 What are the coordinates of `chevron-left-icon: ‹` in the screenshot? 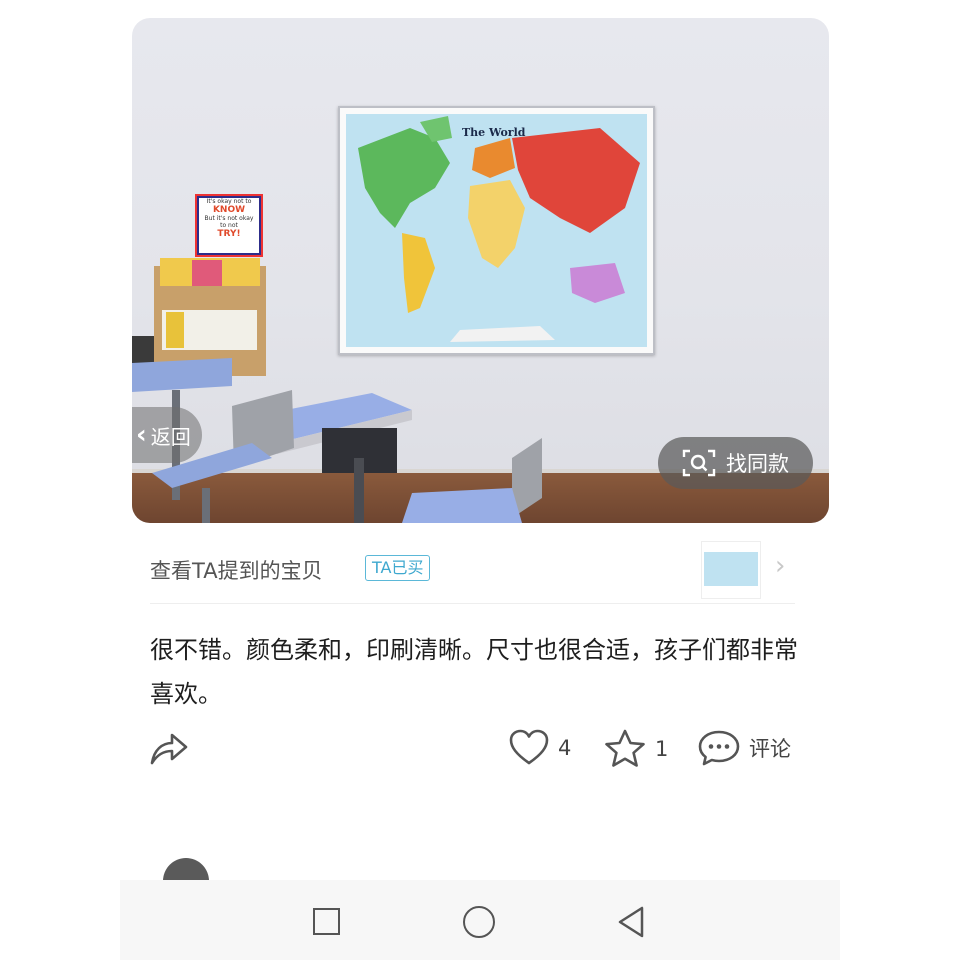 It's located at (141, 435).